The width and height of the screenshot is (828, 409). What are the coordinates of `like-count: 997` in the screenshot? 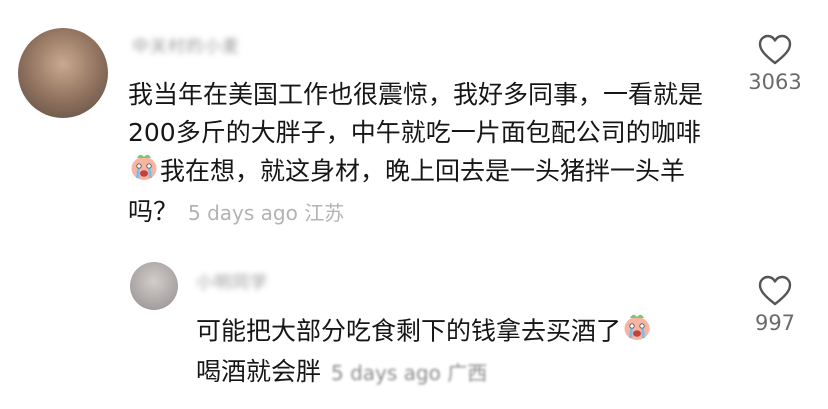 It's located at (775, 323).